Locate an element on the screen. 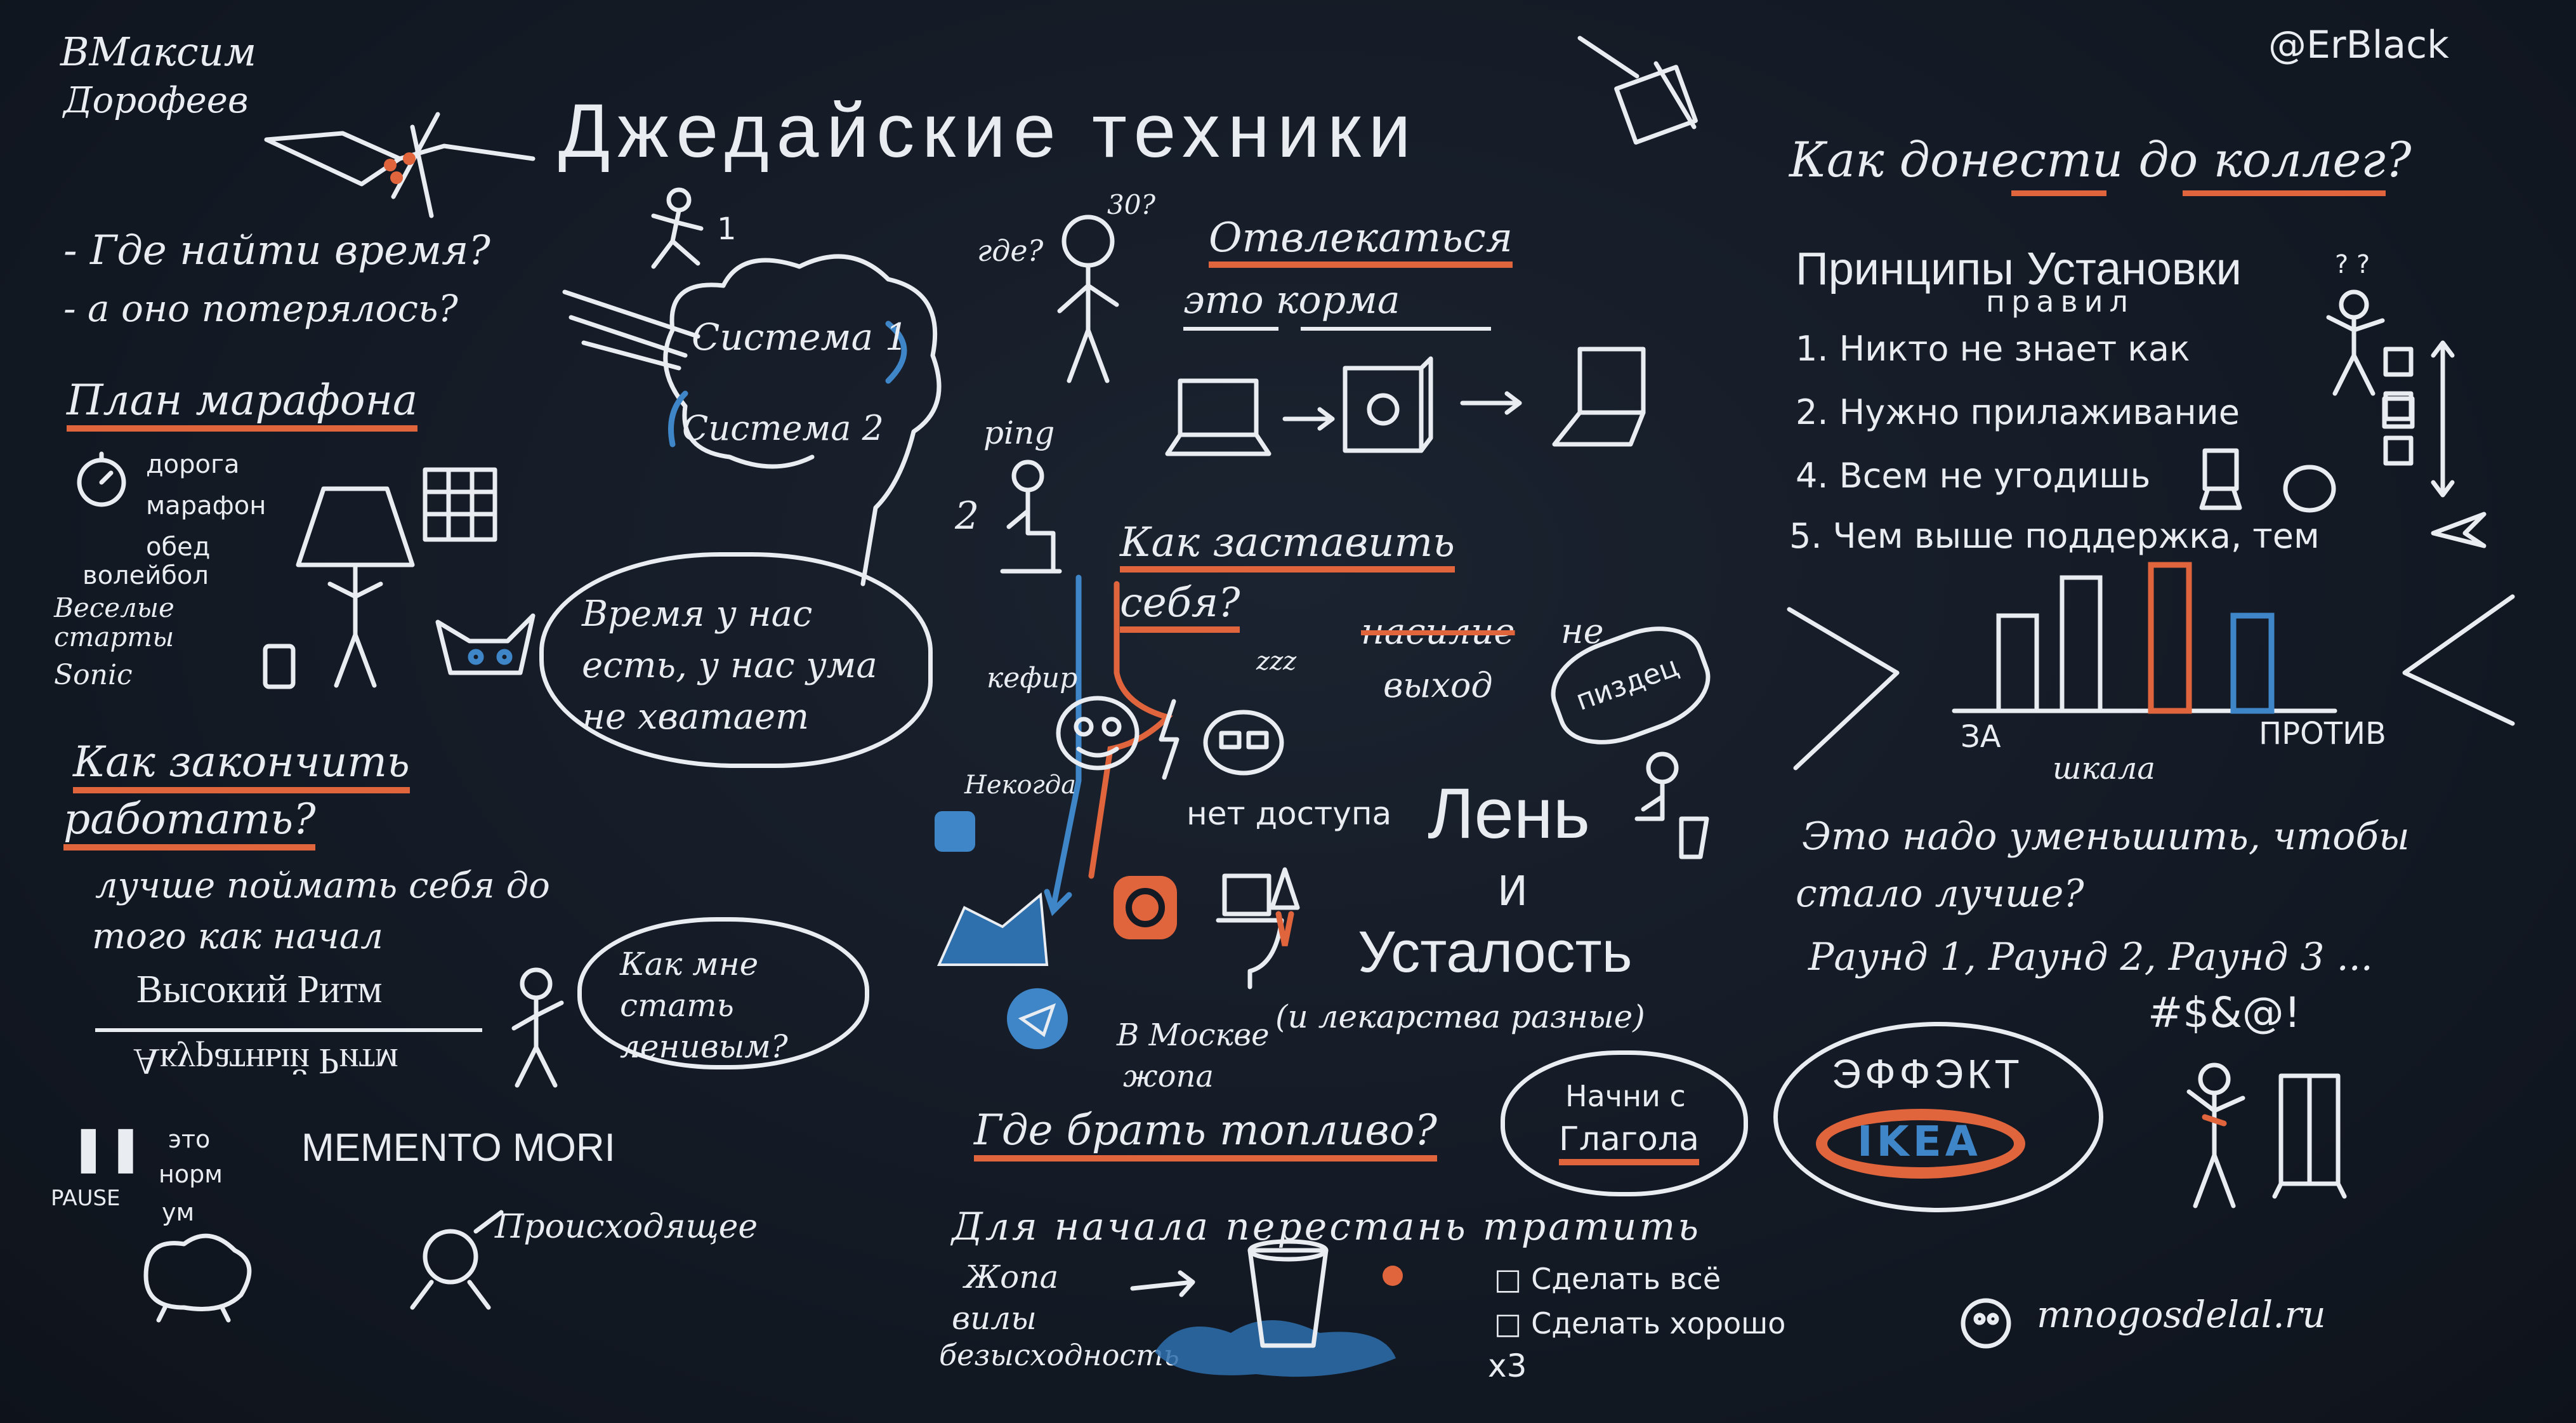  twitter-handle: @ErBlack is located at coordinates (2358, 45).